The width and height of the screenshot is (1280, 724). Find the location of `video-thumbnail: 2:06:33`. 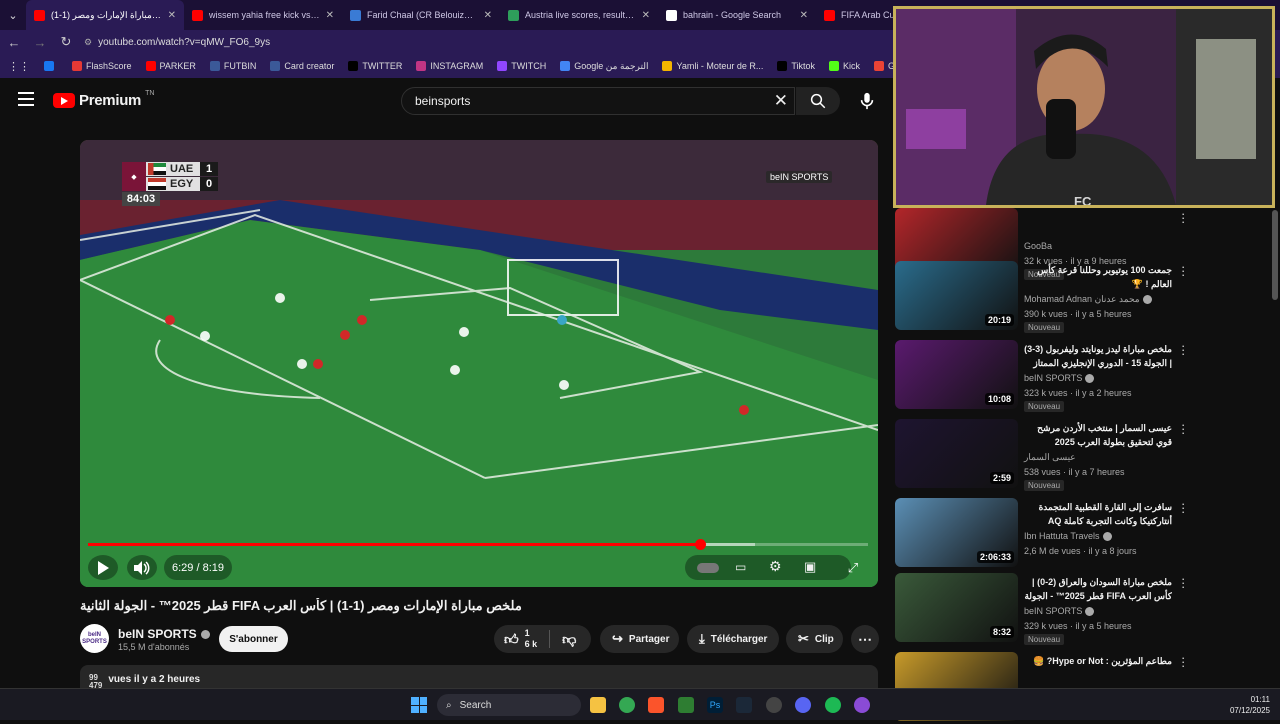

video-thumbnail: 2:06:33 is located at coordinates (956, 532).